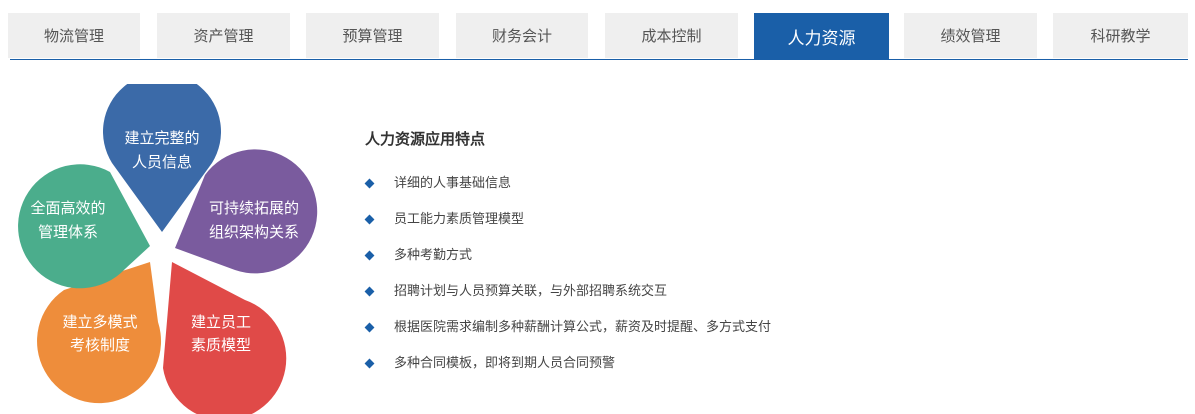  I want to click on petal-right-line2: 组织架构关系, so click(254, 232).